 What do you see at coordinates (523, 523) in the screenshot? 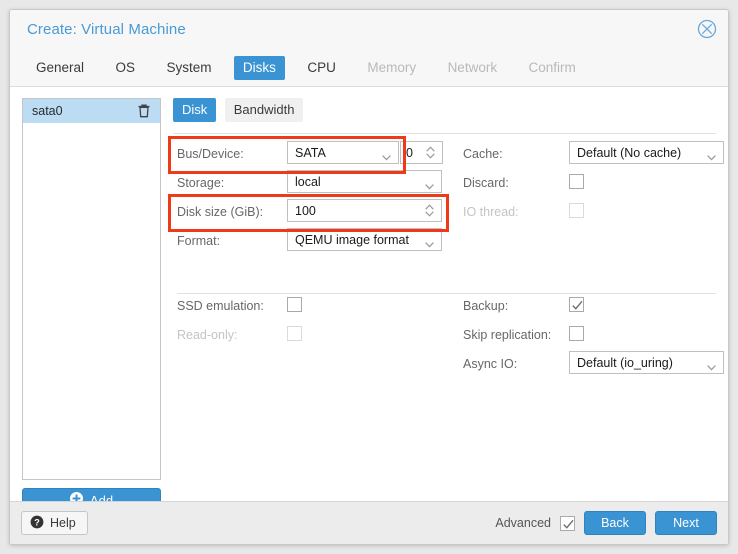
I see `advanced-label: Advanced` at bounding box center [523, 523].